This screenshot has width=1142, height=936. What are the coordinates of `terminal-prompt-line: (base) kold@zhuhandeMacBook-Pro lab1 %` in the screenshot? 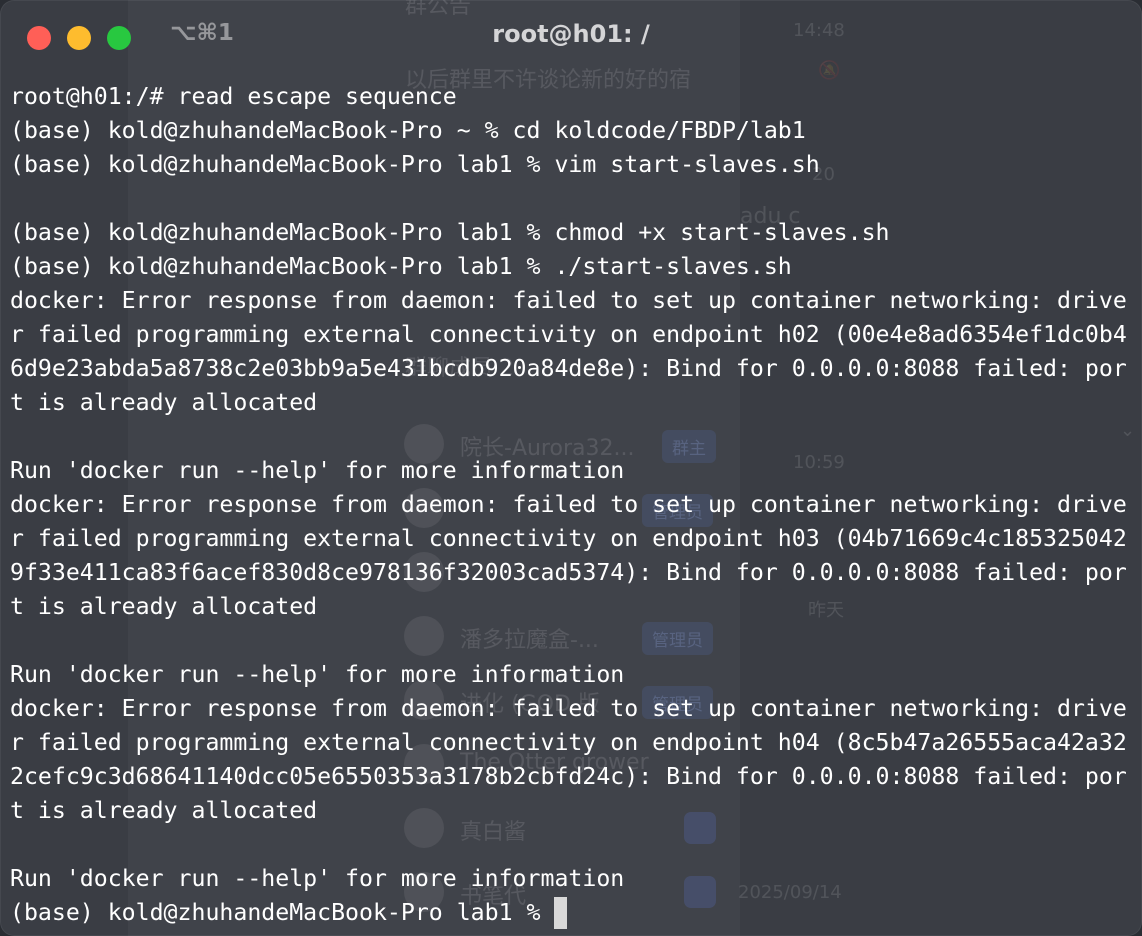 It's located at (572, 913).